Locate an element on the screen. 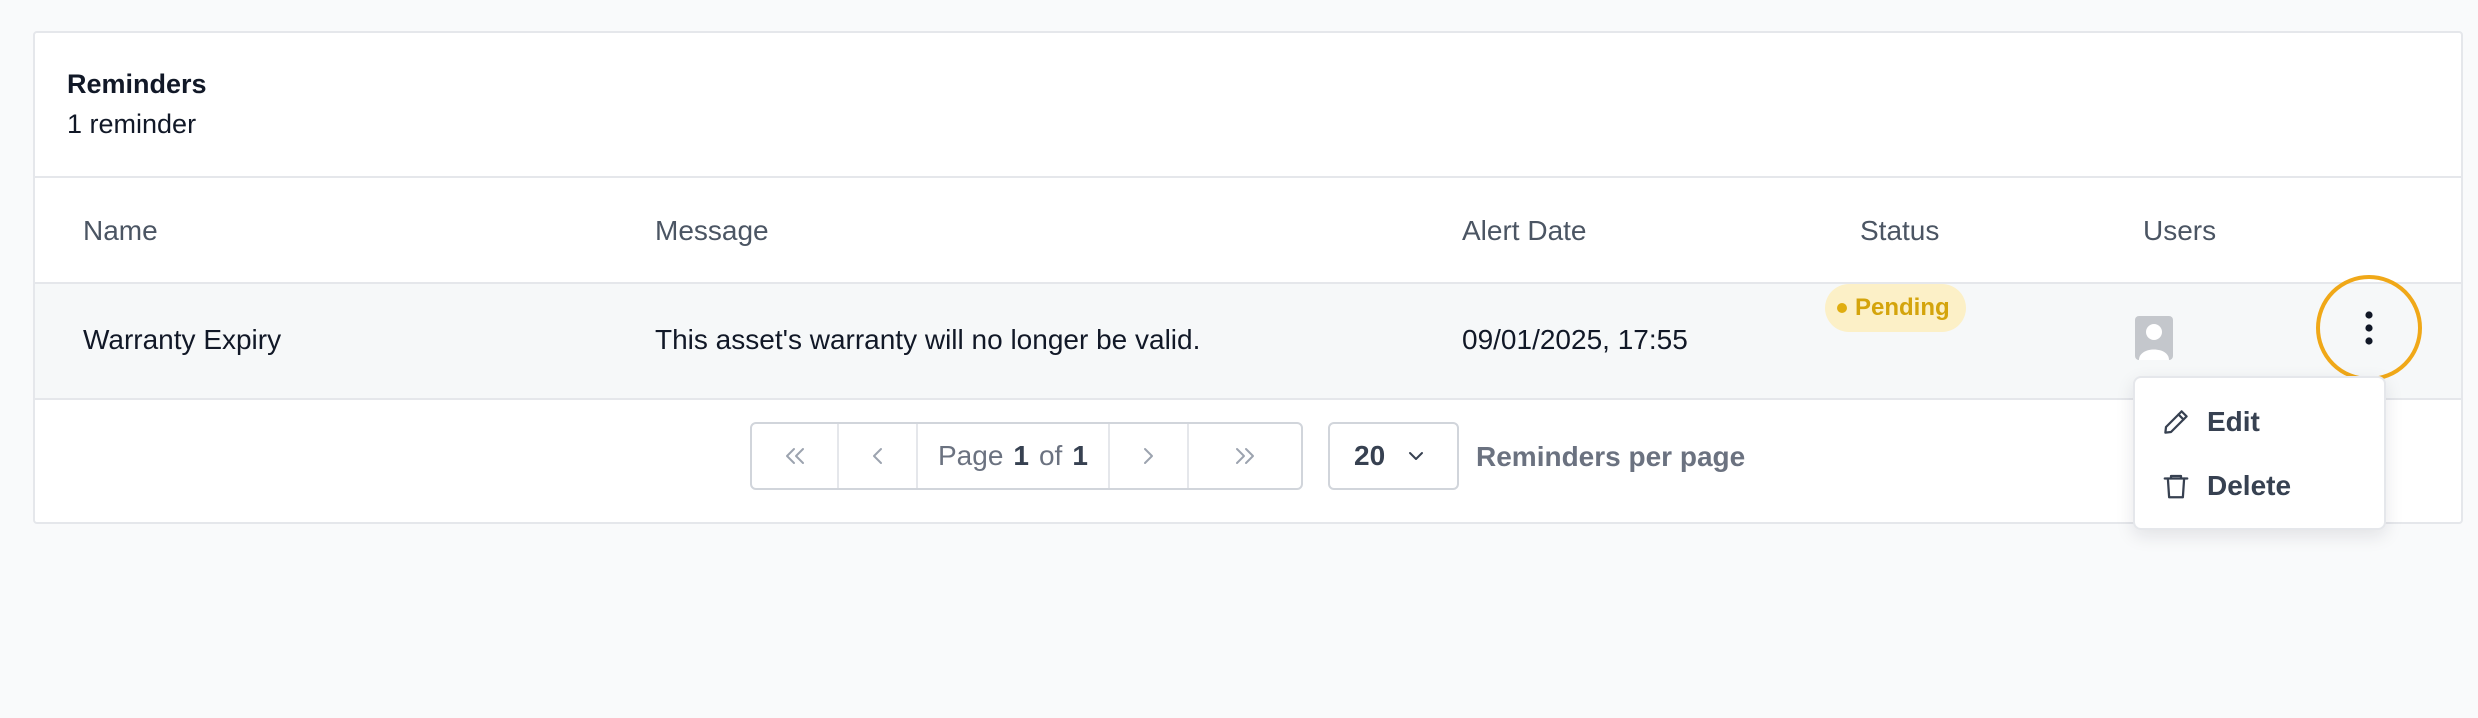 The height and width of the screenshot is (718, 2478). card-title: Reminders is located at coordinates (137, 84).